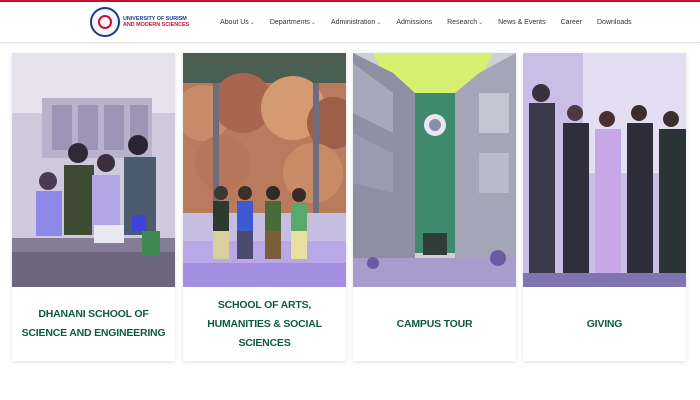  I want to click on nav-downloads-label: Downloads, so click(614, 22).